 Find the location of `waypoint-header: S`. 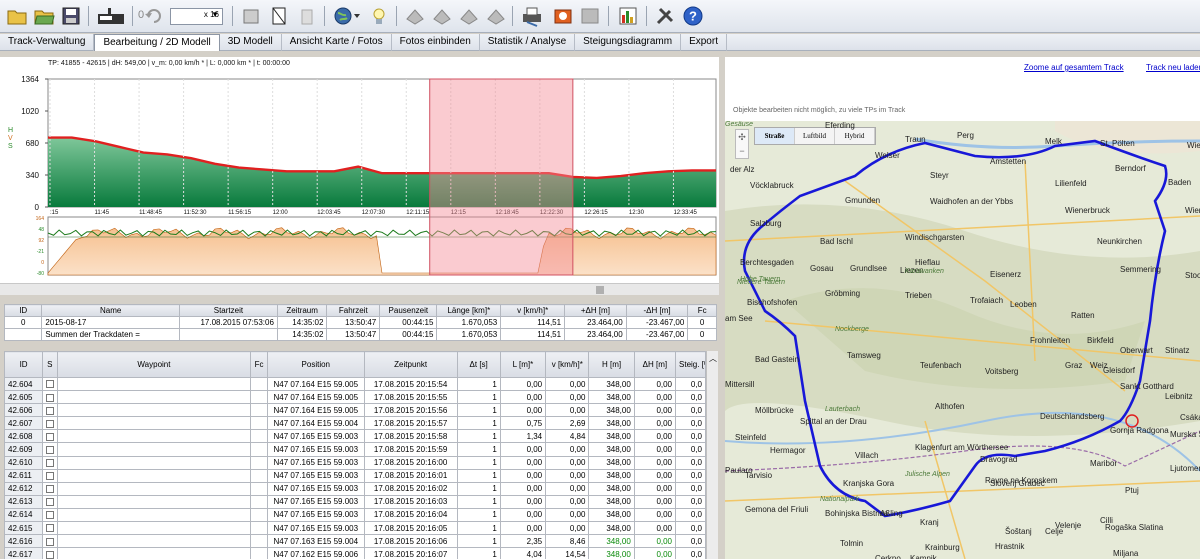

waypoint-header: S is located at coordinates (50, 364).